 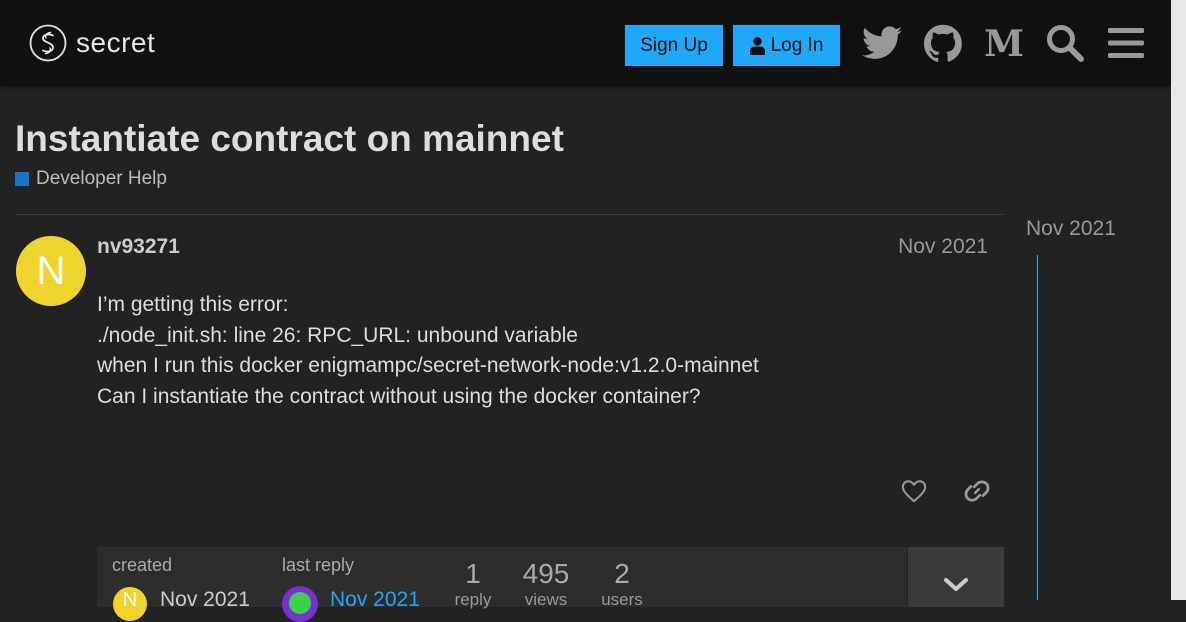 I want to click on site-logo: secret, so click(x=92, y=43).